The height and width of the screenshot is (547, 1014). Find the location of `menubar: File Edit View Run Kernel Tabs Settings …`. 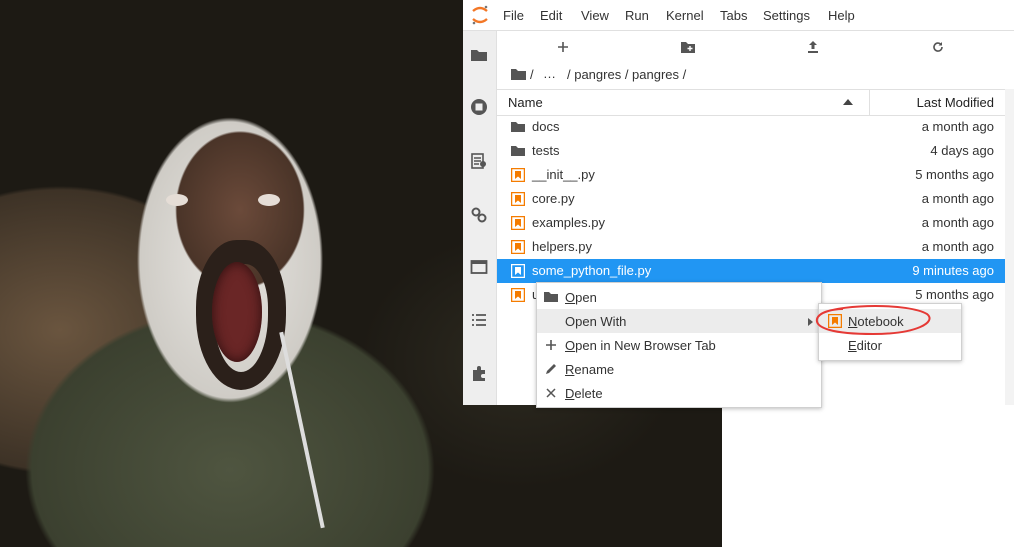

menubar: File Edit View Run Kernel Tabs Settings … is located at coordinates (738, 15).